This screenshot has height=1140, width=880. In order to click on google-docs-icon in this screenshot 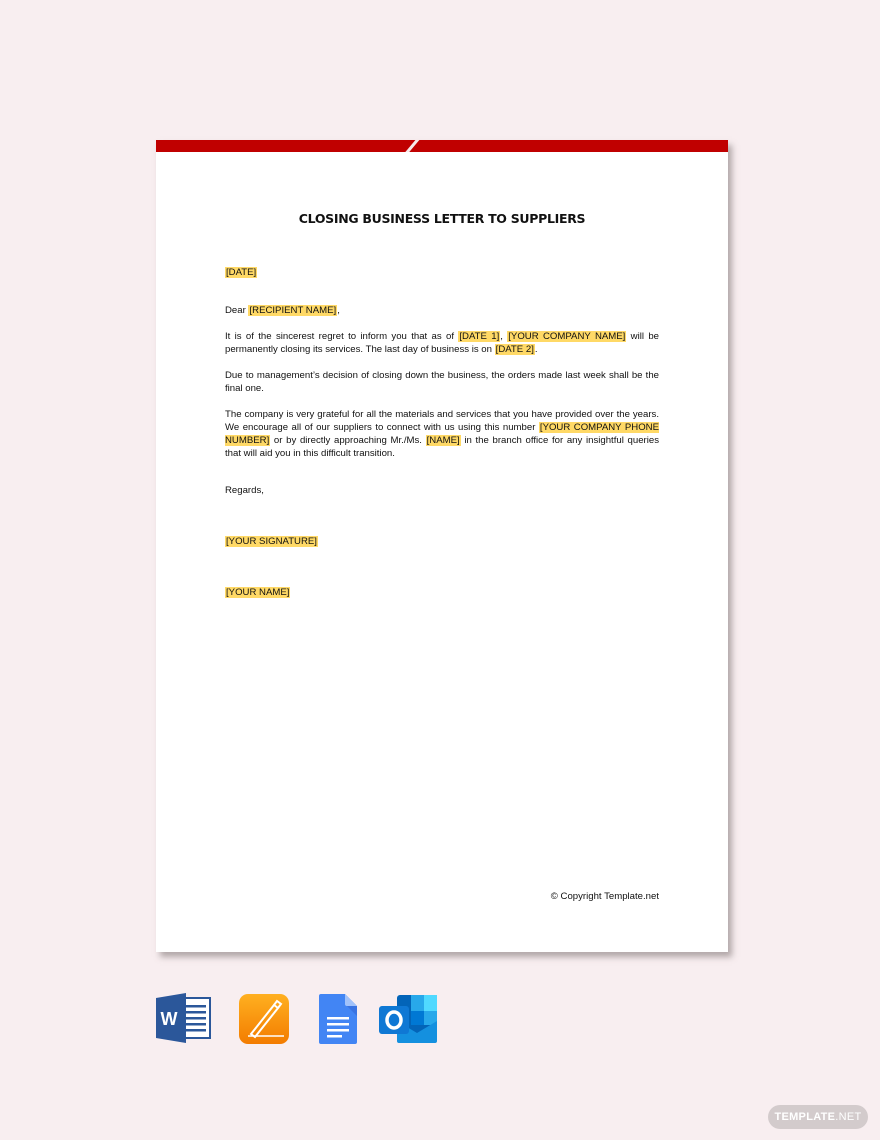, I will do `click(338, 1019)`.